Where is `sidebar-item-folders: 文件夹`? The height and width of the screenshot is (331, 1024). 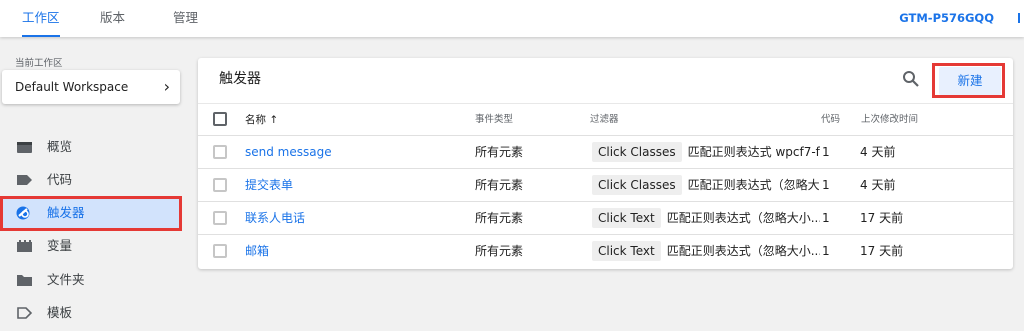 sidebar-item-folders: 文件夹 is located at coordinates (90, 280).